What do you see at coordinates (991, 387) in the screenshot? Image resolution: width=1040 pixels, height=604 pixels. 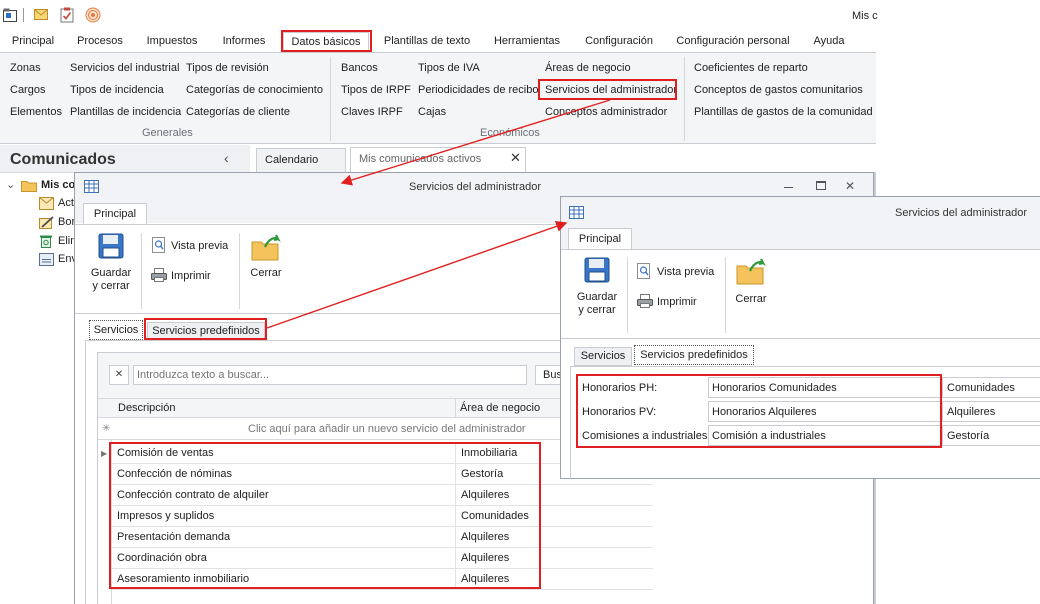 I see `honorarios-ph-area-field: Comunidades` at bounding box center [991, 387].